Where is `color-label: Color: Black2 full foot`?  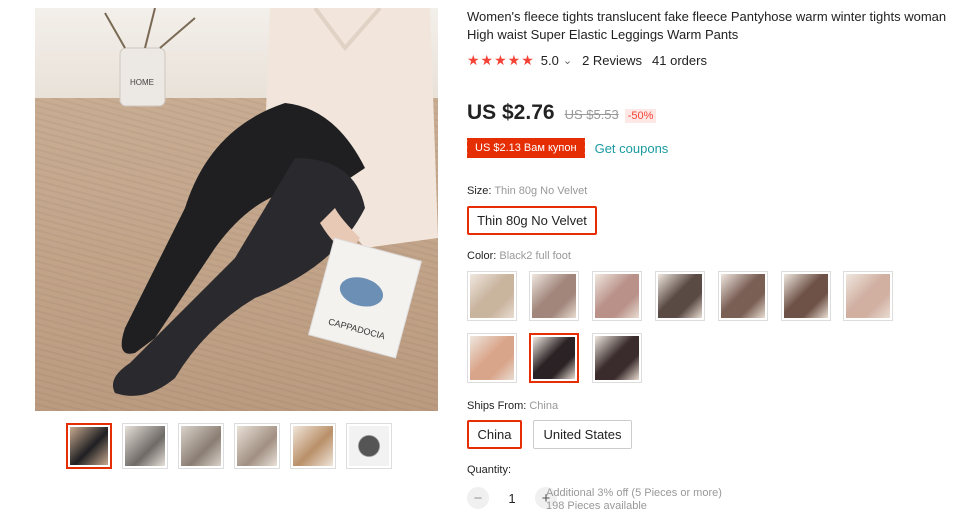 color-label: Color: Black2 full foot is located at coordinates (519, 256).